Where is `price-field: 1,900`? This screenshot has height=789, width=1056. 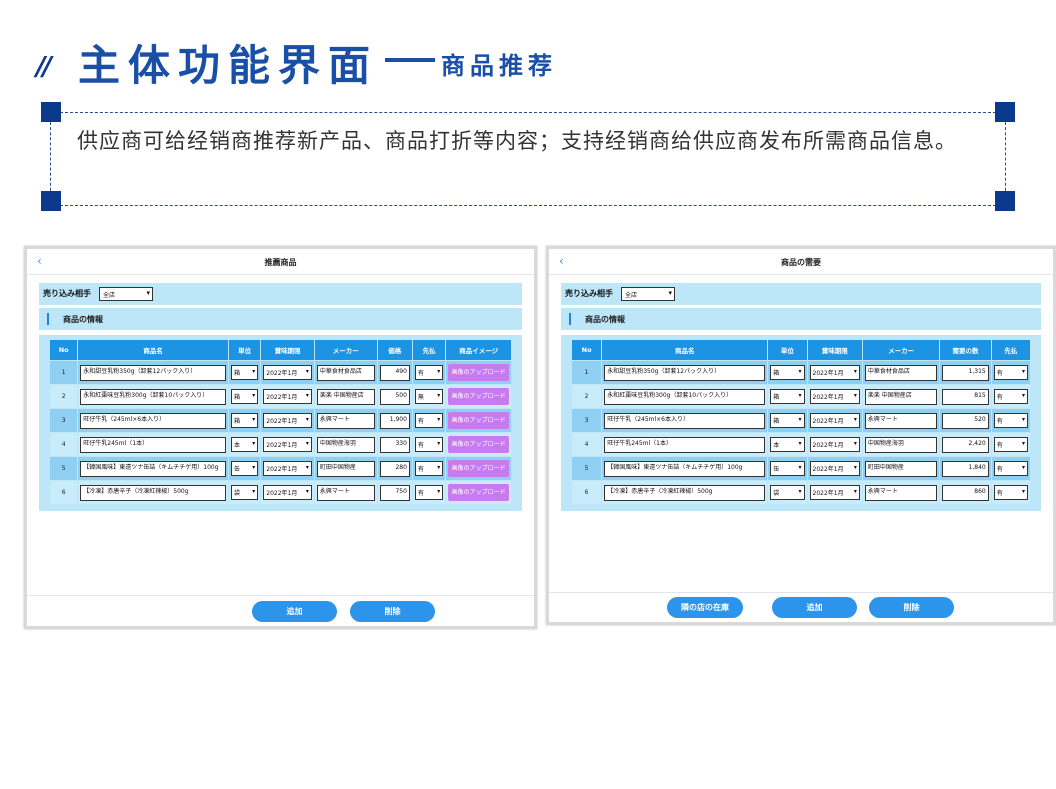
price-field: 1,900 is located at coordinates (394, 420).